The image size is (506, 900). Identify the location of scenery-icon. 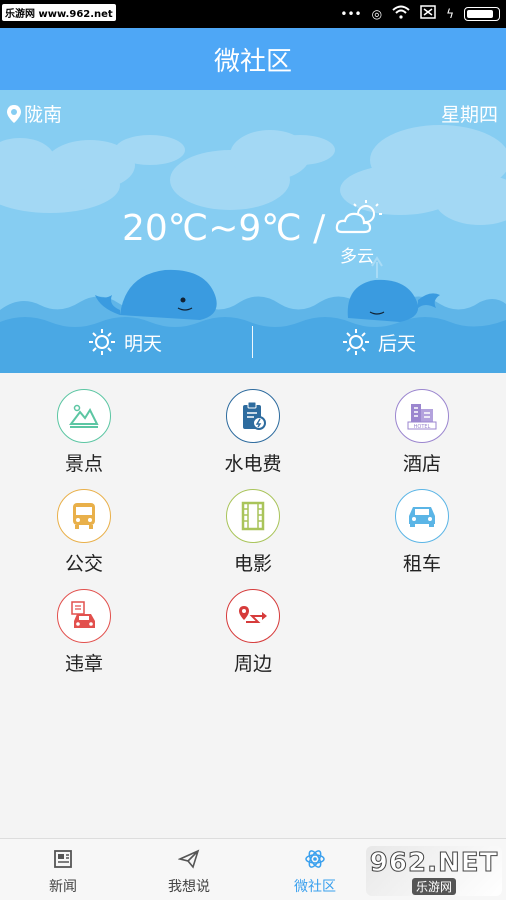
(84, 416).